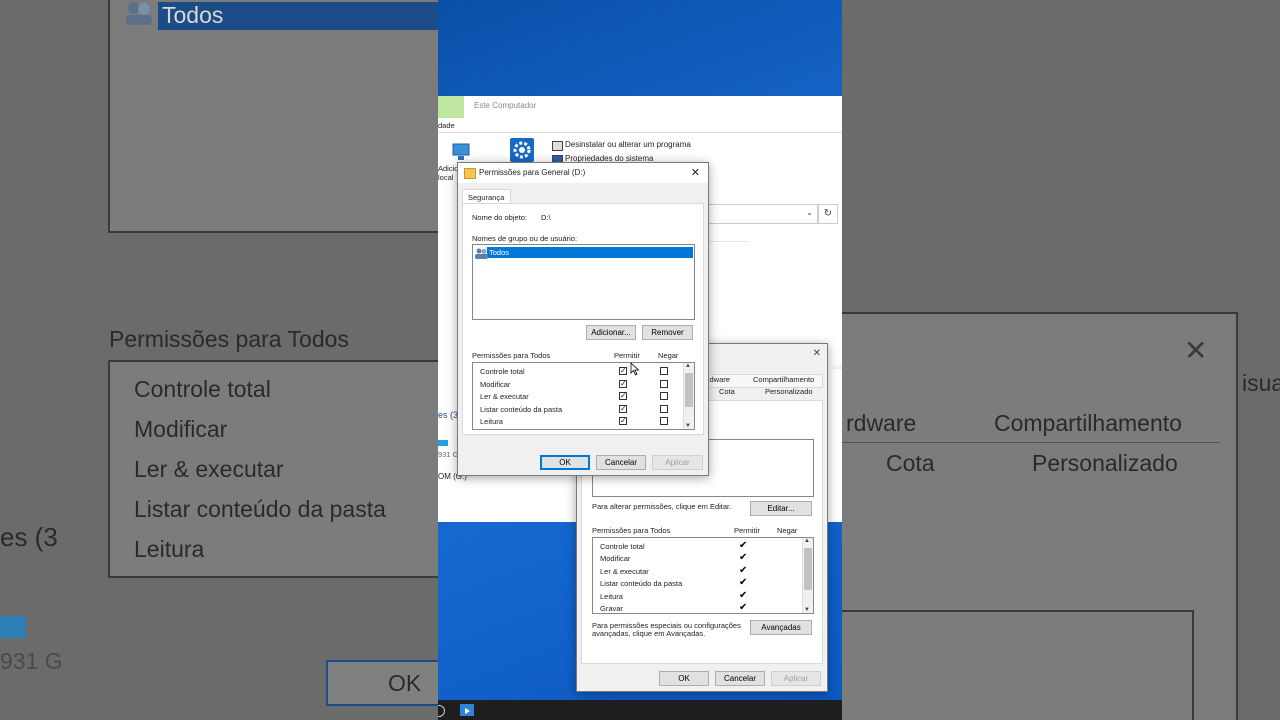 Image resolution: width=1280 pixels, height=720 pixels. What do you see at coordinates (727, 391) in the screenshot?
I see `tab-quota: Cota` at bounding box center [727, 391].